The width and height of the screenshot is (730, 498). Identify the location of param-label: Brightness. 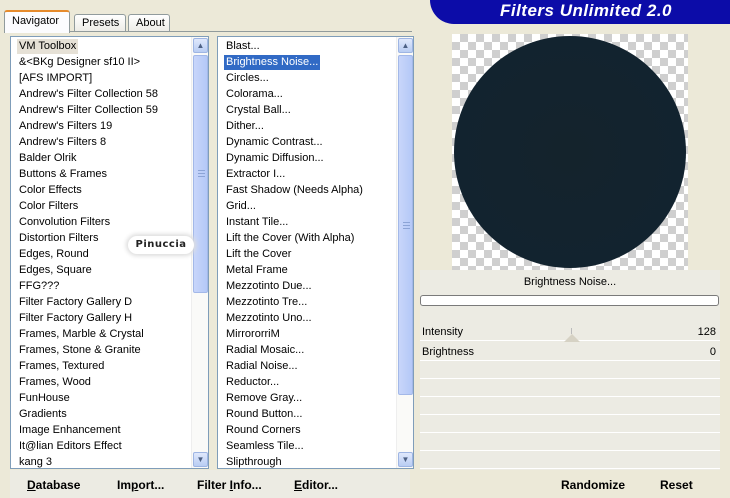
(448, 352).